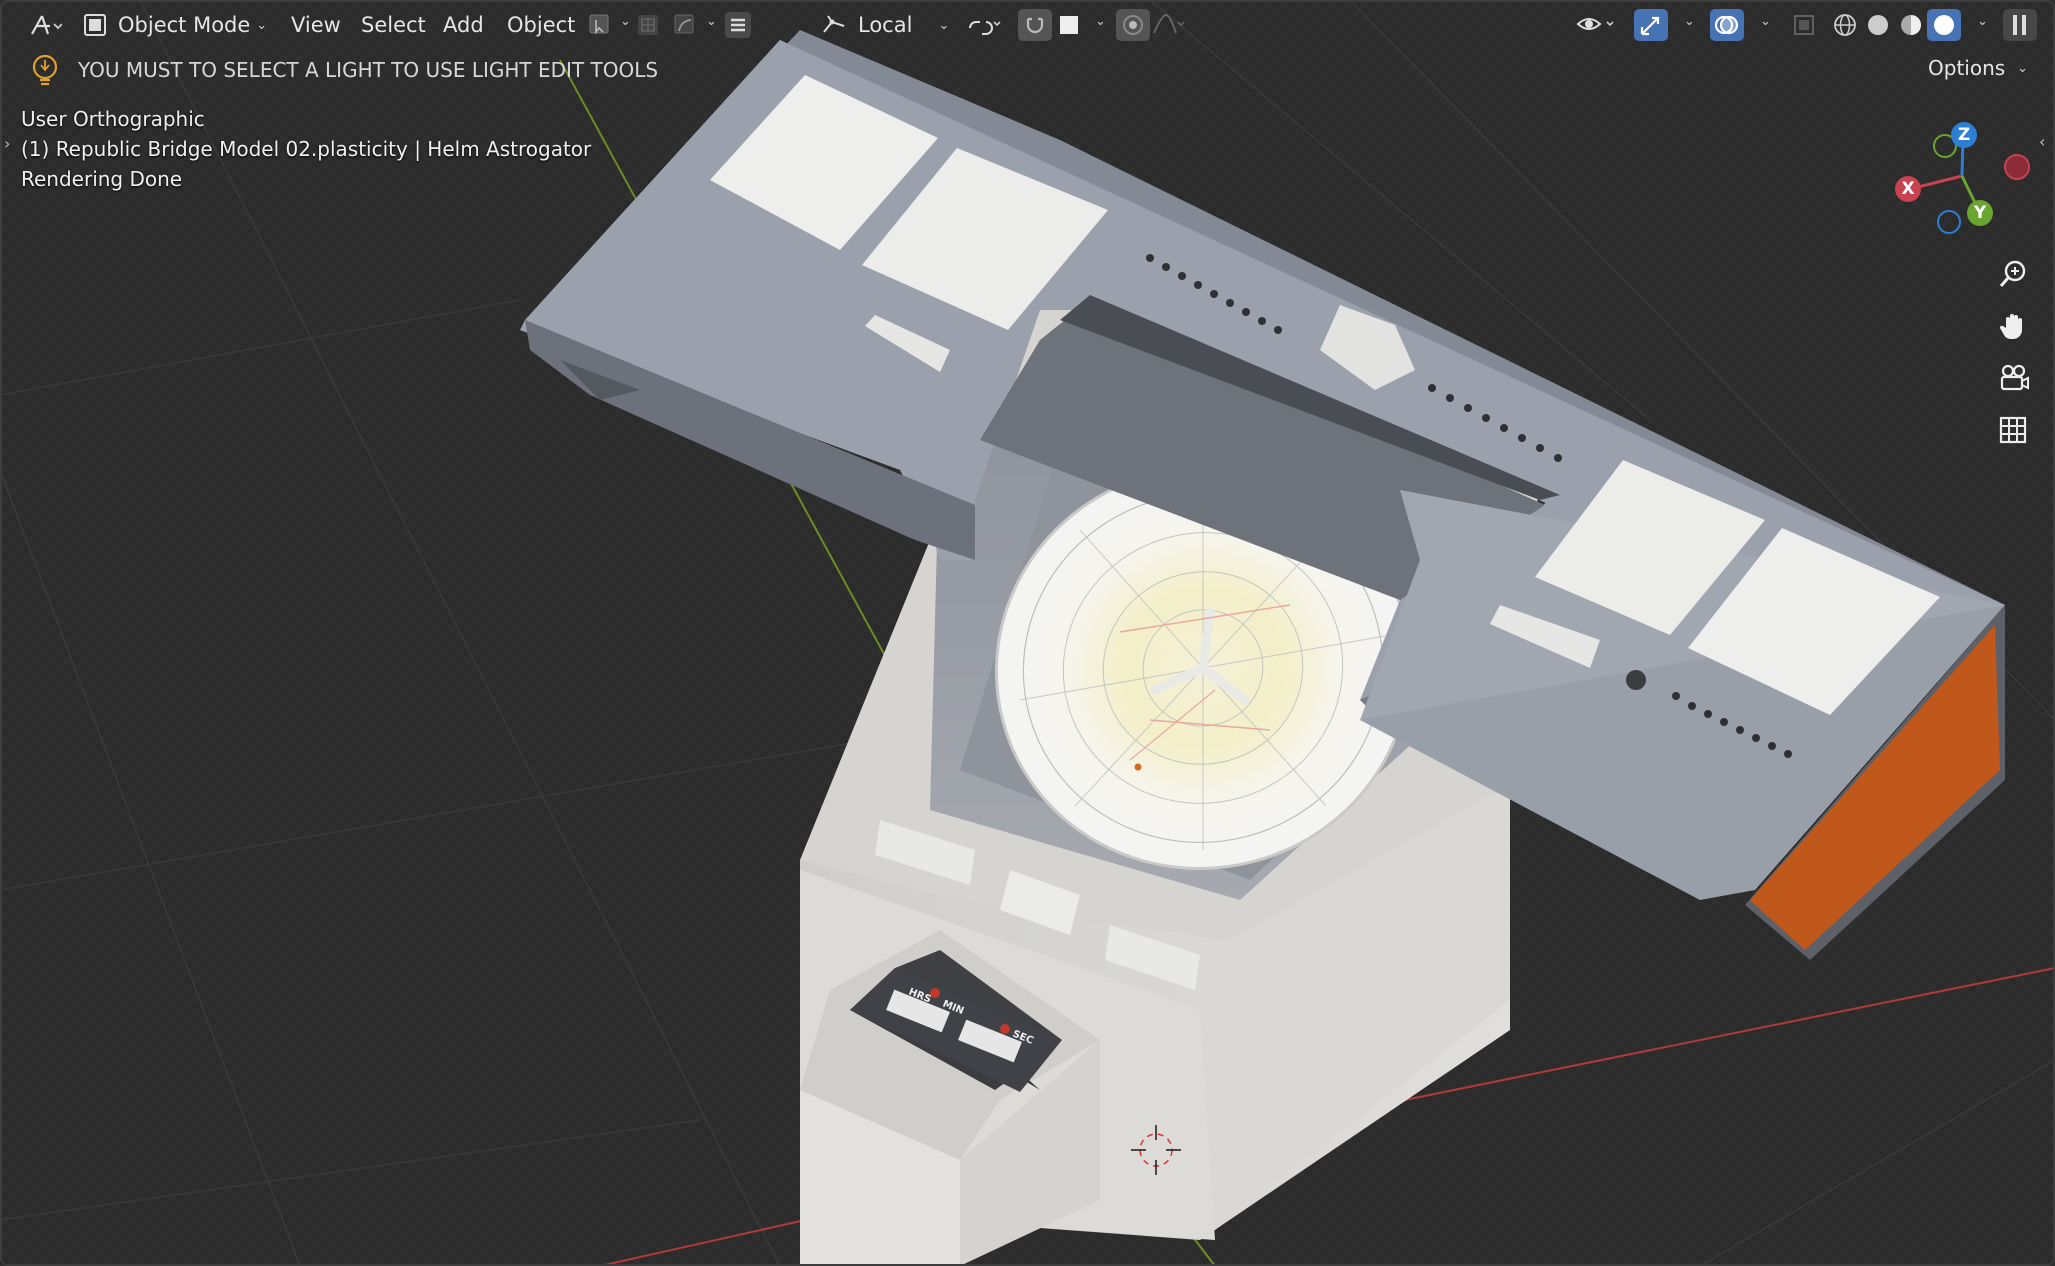 The height and width of the screenshot is (1266, 2055). I want to click on cursor-box-icon, so click(599, 24).